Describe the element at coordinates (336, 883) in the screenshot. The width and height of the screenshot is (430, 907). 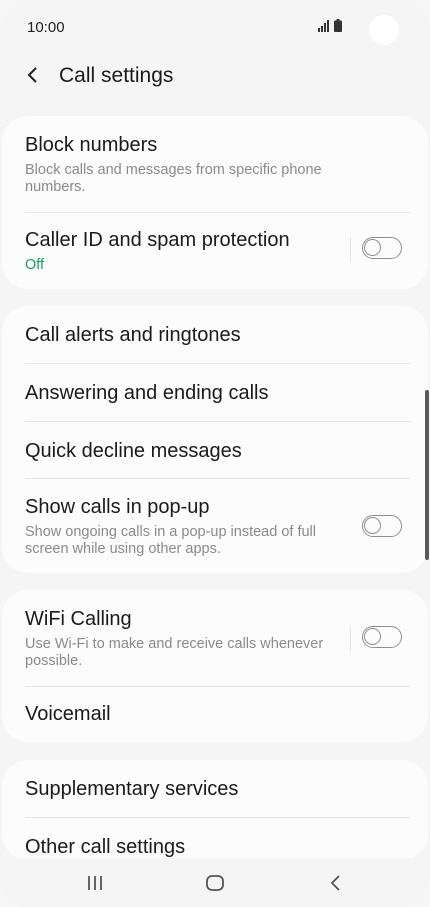
I see `back-icon` at that location.